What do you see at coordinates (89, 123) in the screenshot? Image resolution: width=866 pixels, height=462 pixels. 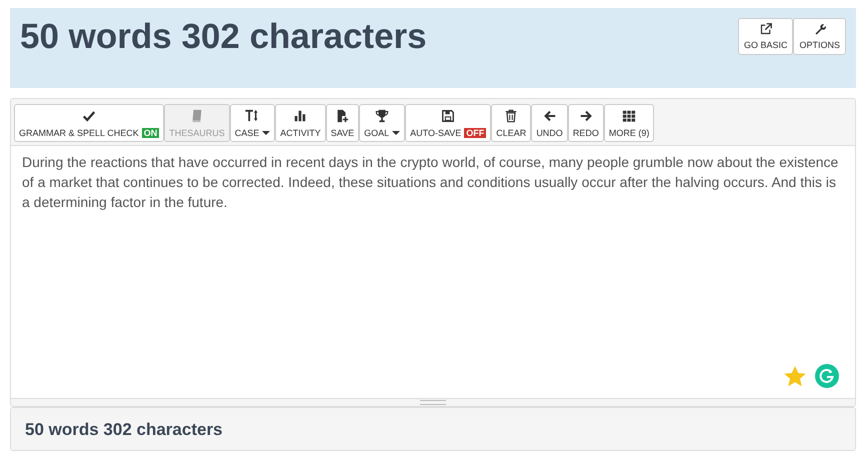 I see `toolbar-button: GRAMMAR & SPELL CHECK ON` at bounding box center [89, 123].